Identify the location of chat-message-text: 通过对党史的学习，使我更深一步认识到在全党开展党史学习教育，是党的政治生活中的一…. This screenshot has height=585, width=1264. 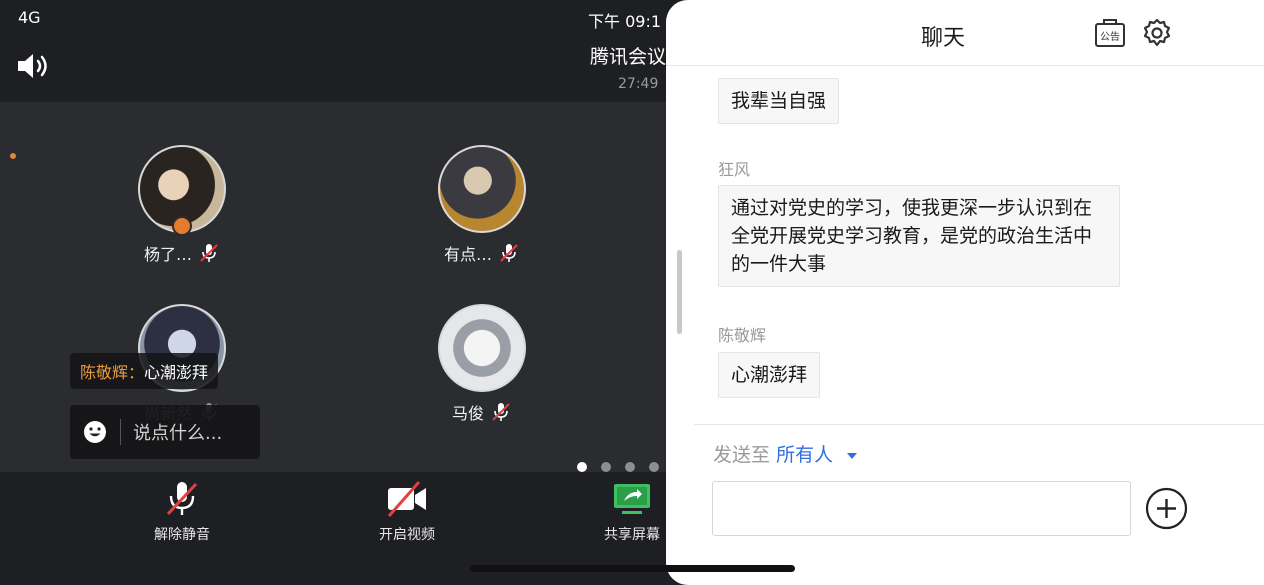
(912, 236).